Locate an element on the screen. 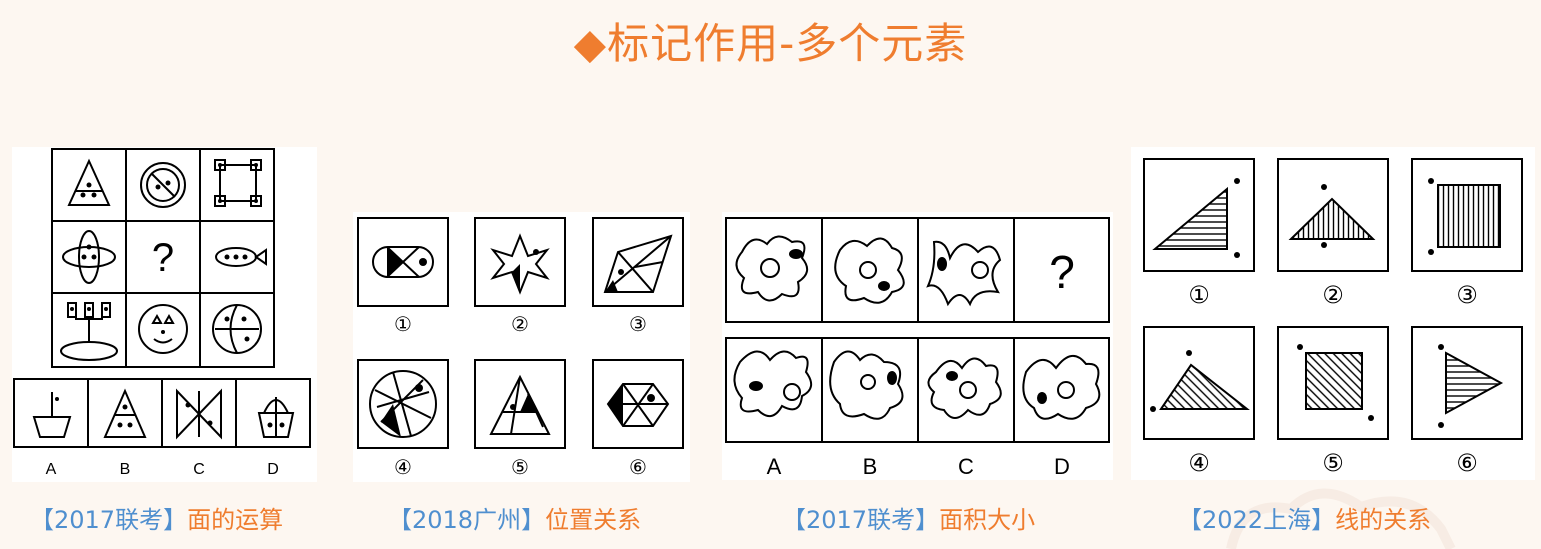 This screenshot has width=1541, height=549. caption-4: 【2022上海】线的关系 is located at coordinates (1304, 517).